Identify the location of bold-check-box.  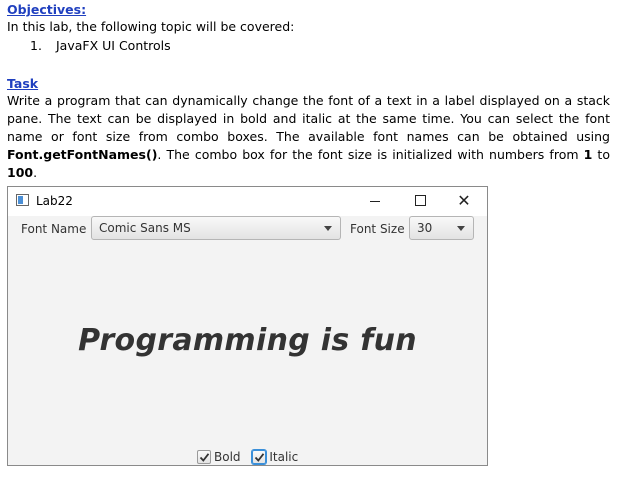
(204, 456).